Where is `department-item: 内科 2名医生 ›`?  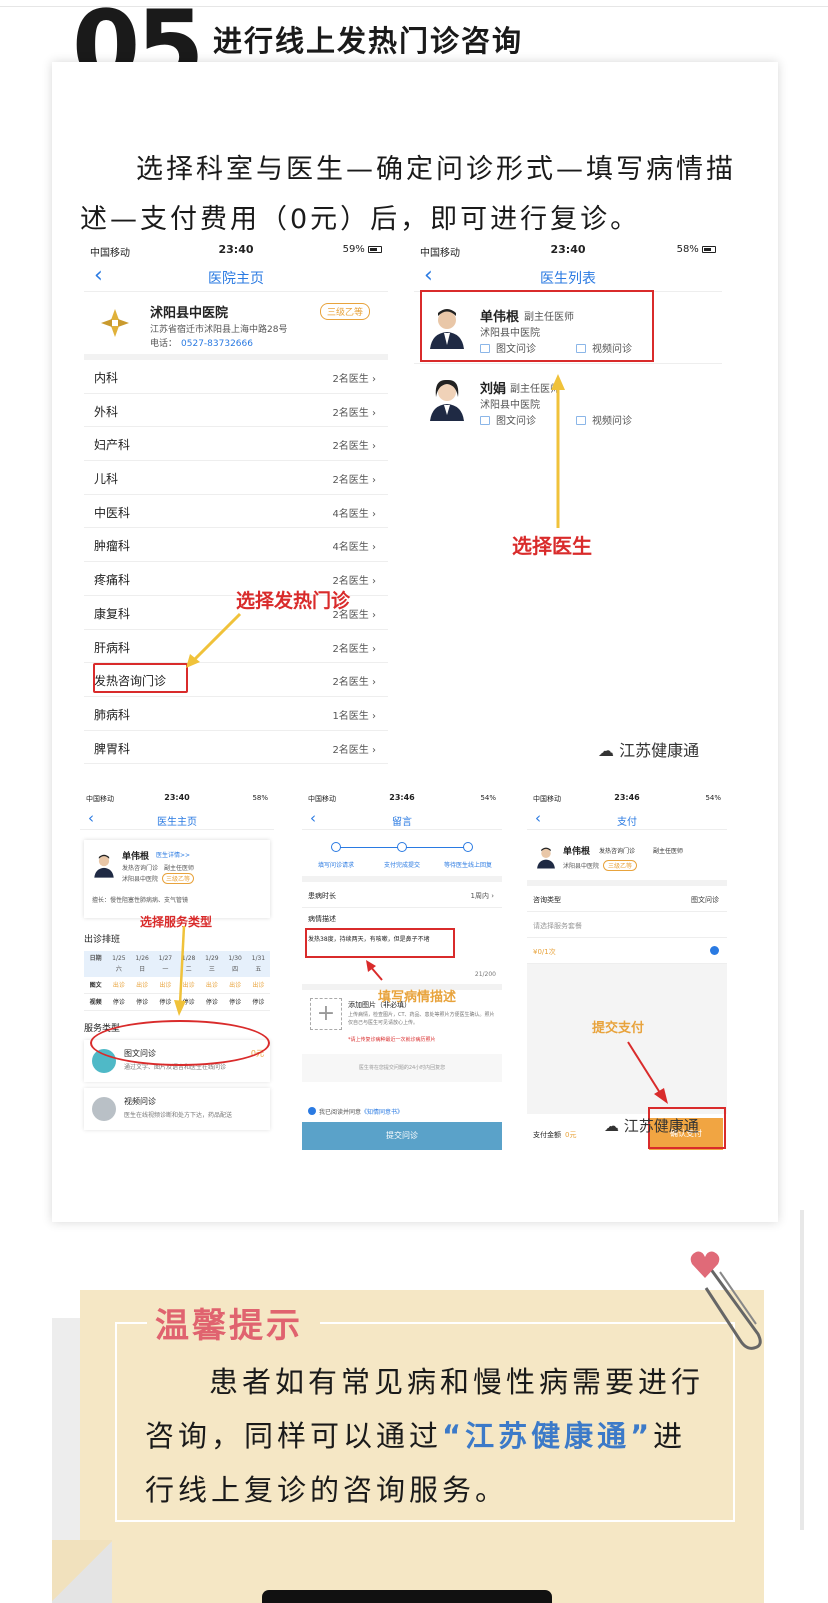
department-item: 内科 2名医生 › is located at coordinates (236, 377).